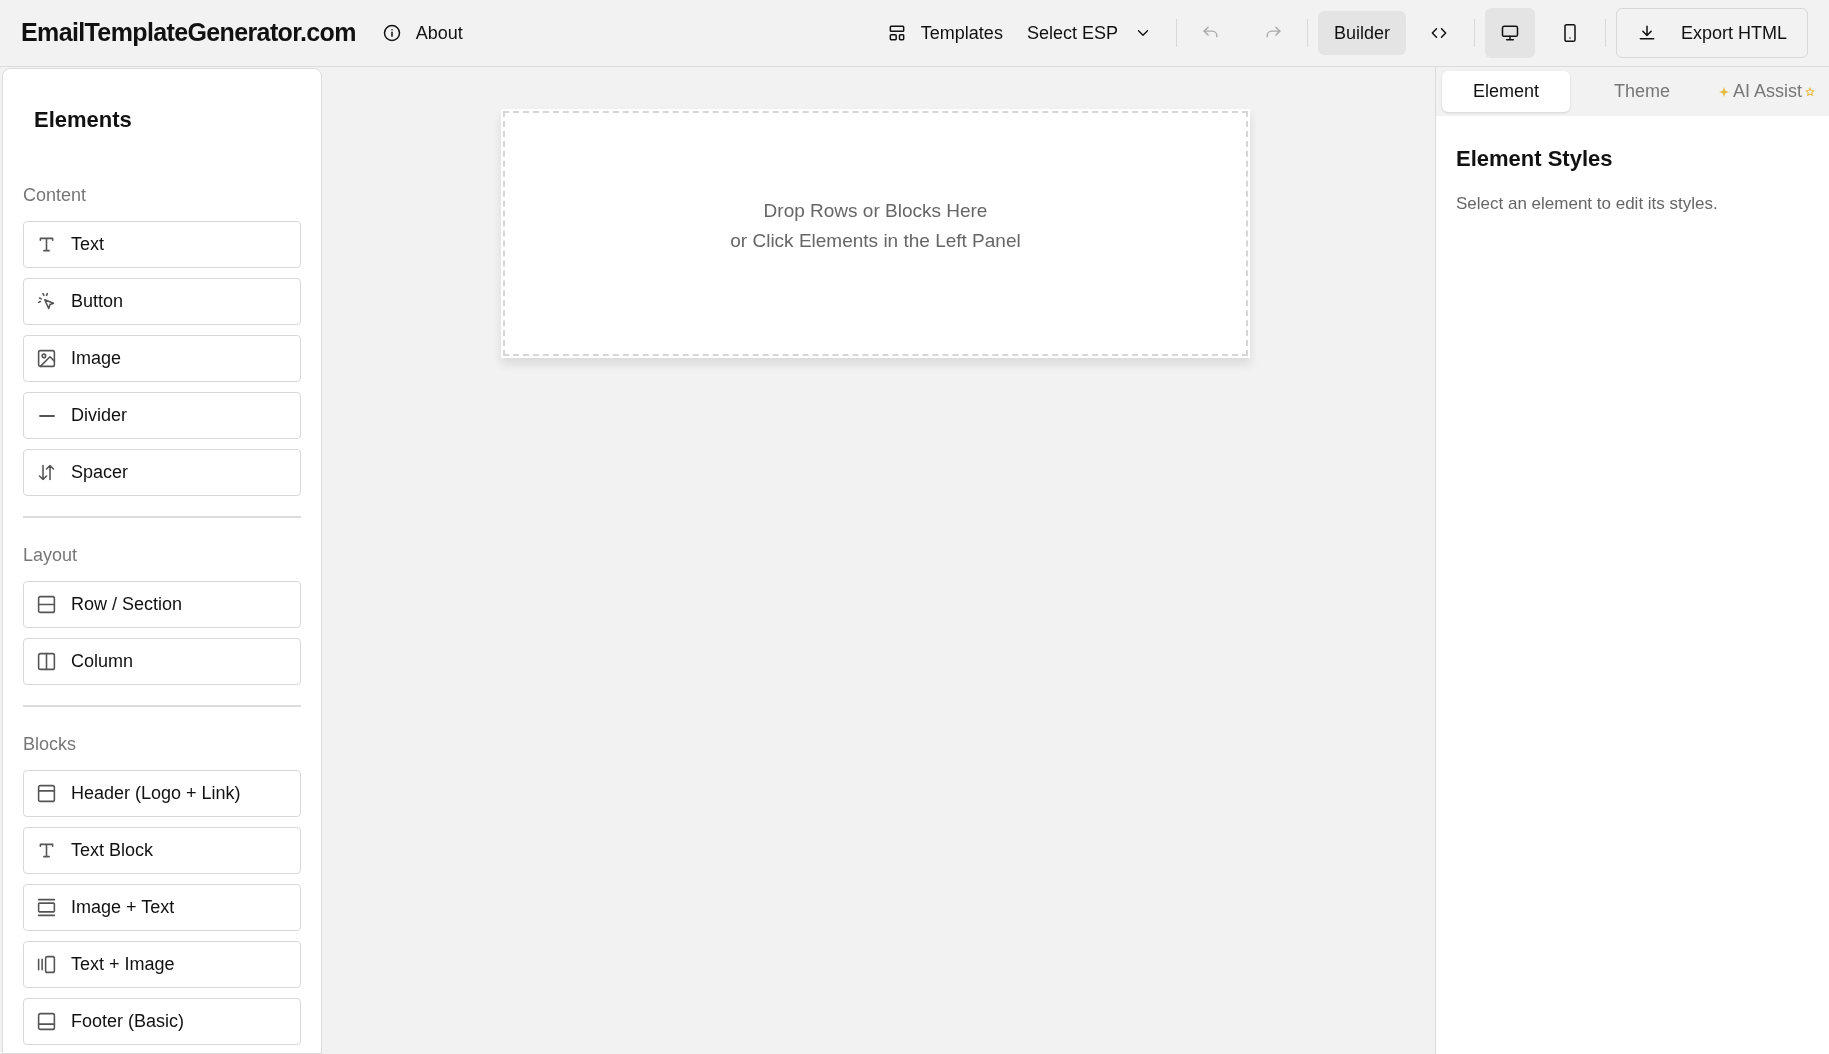 The height and width of the screenshot is (1054, 1829). What do you see at coordinates (46, 793) in the screenshot?
I see `header-layout-icon` at bounding box center [46, 793].